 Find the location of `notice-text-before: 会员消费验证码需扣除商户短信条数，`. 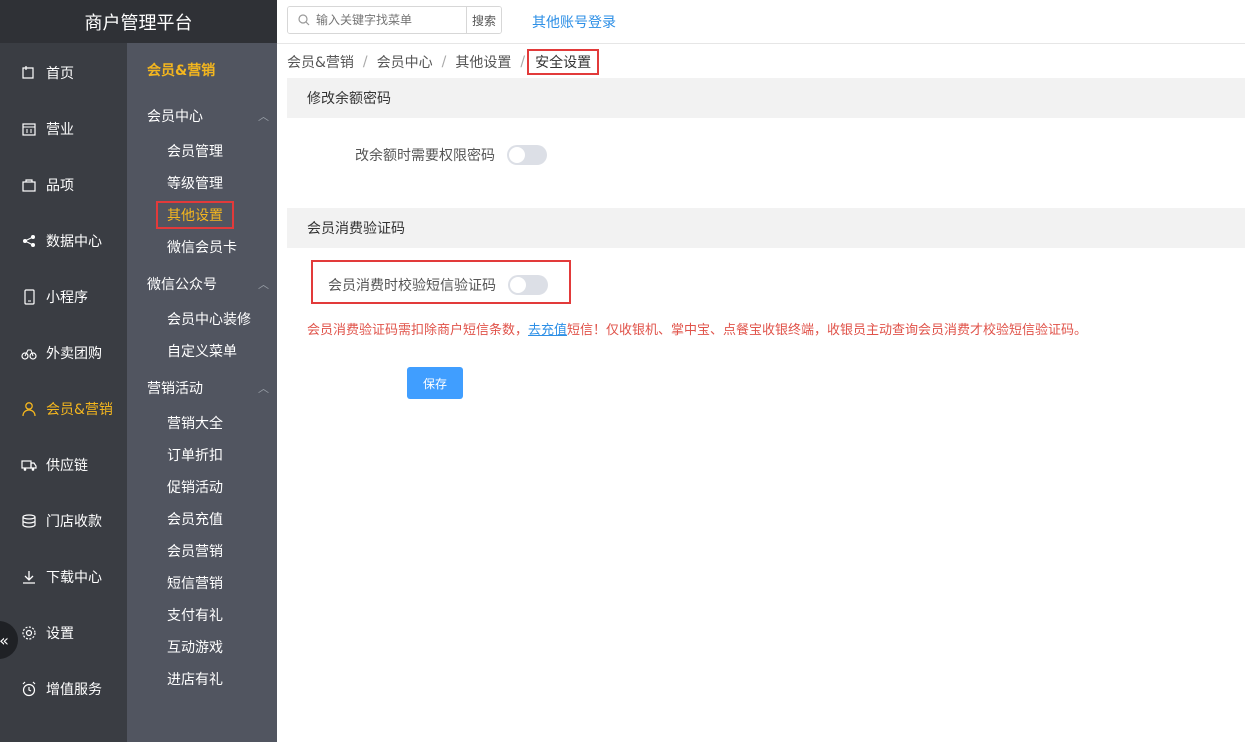

notice-text-before: 会员消费验证码需扣除商户短信条数， is located at coordinates (418, 330).